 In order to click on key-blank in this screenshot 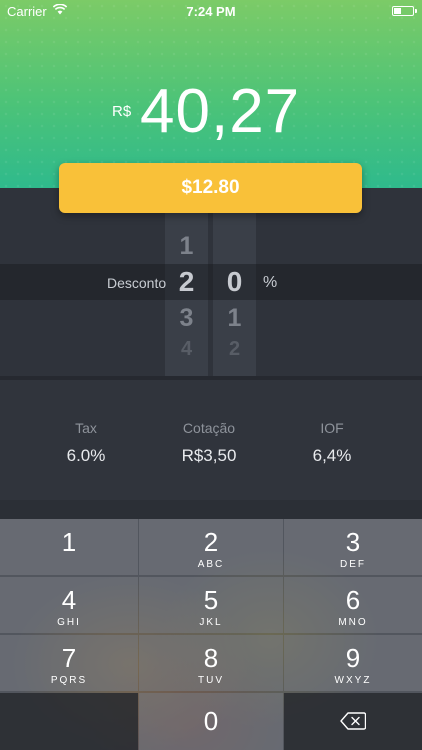, I will do `click(69, 721)`.